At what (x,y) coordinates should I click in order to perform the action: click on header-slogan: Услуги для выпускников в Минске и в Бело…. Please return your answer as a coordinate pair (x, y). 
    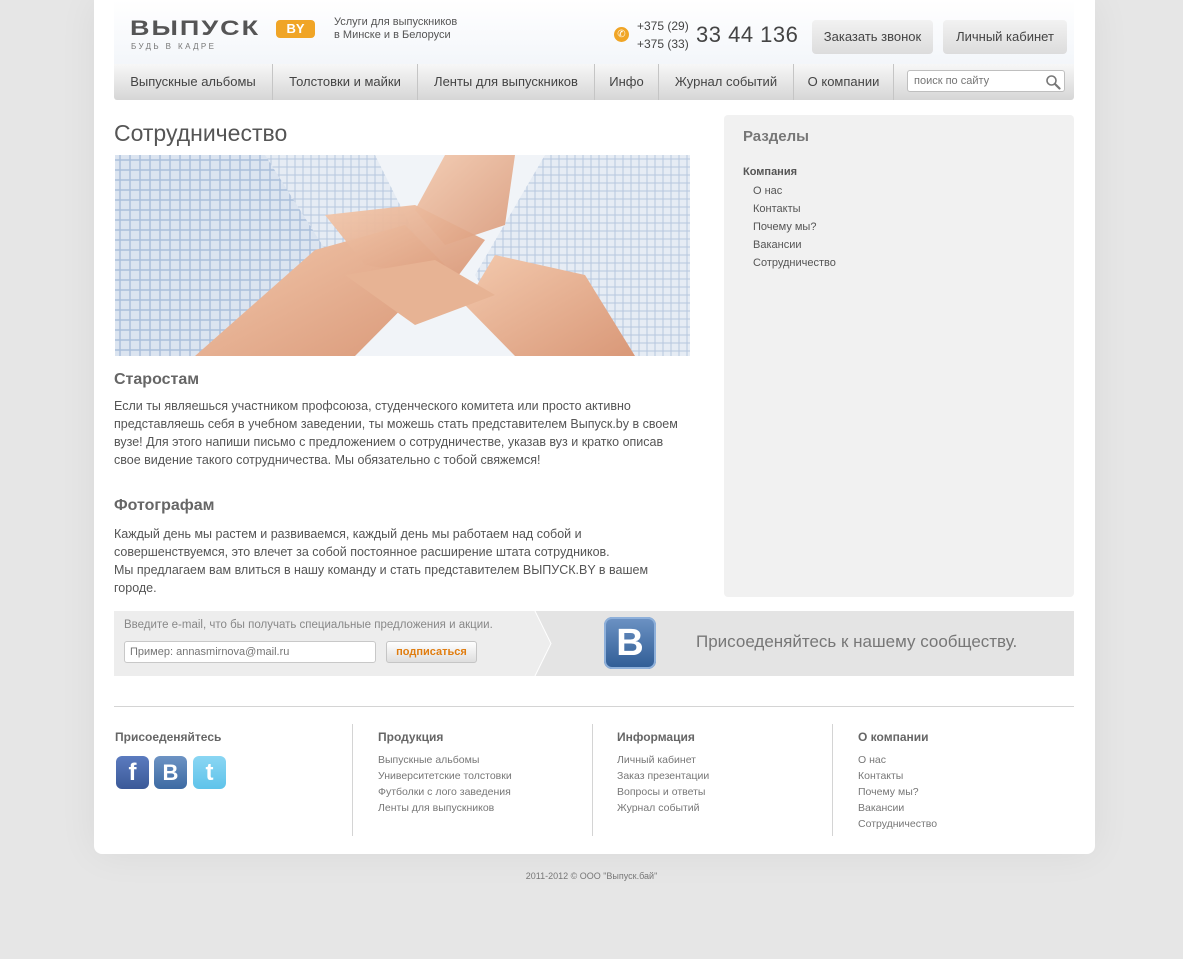
    Looking at the image, I should click on (414, 29).